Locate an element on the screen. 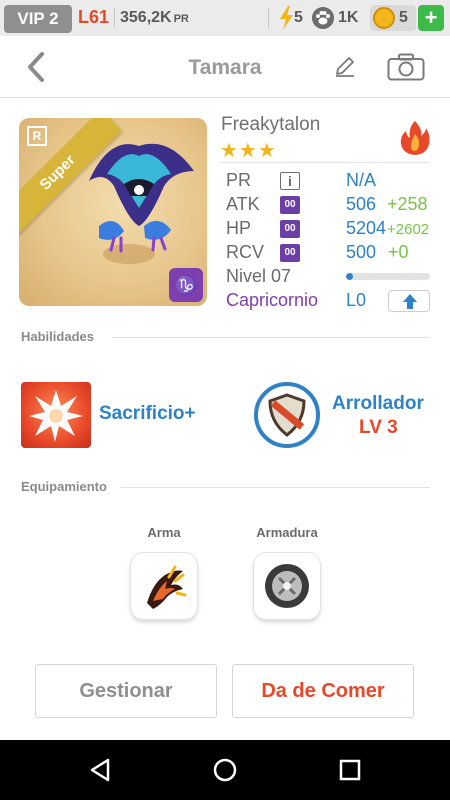  armor-slot is located at coordinates (287, 586).